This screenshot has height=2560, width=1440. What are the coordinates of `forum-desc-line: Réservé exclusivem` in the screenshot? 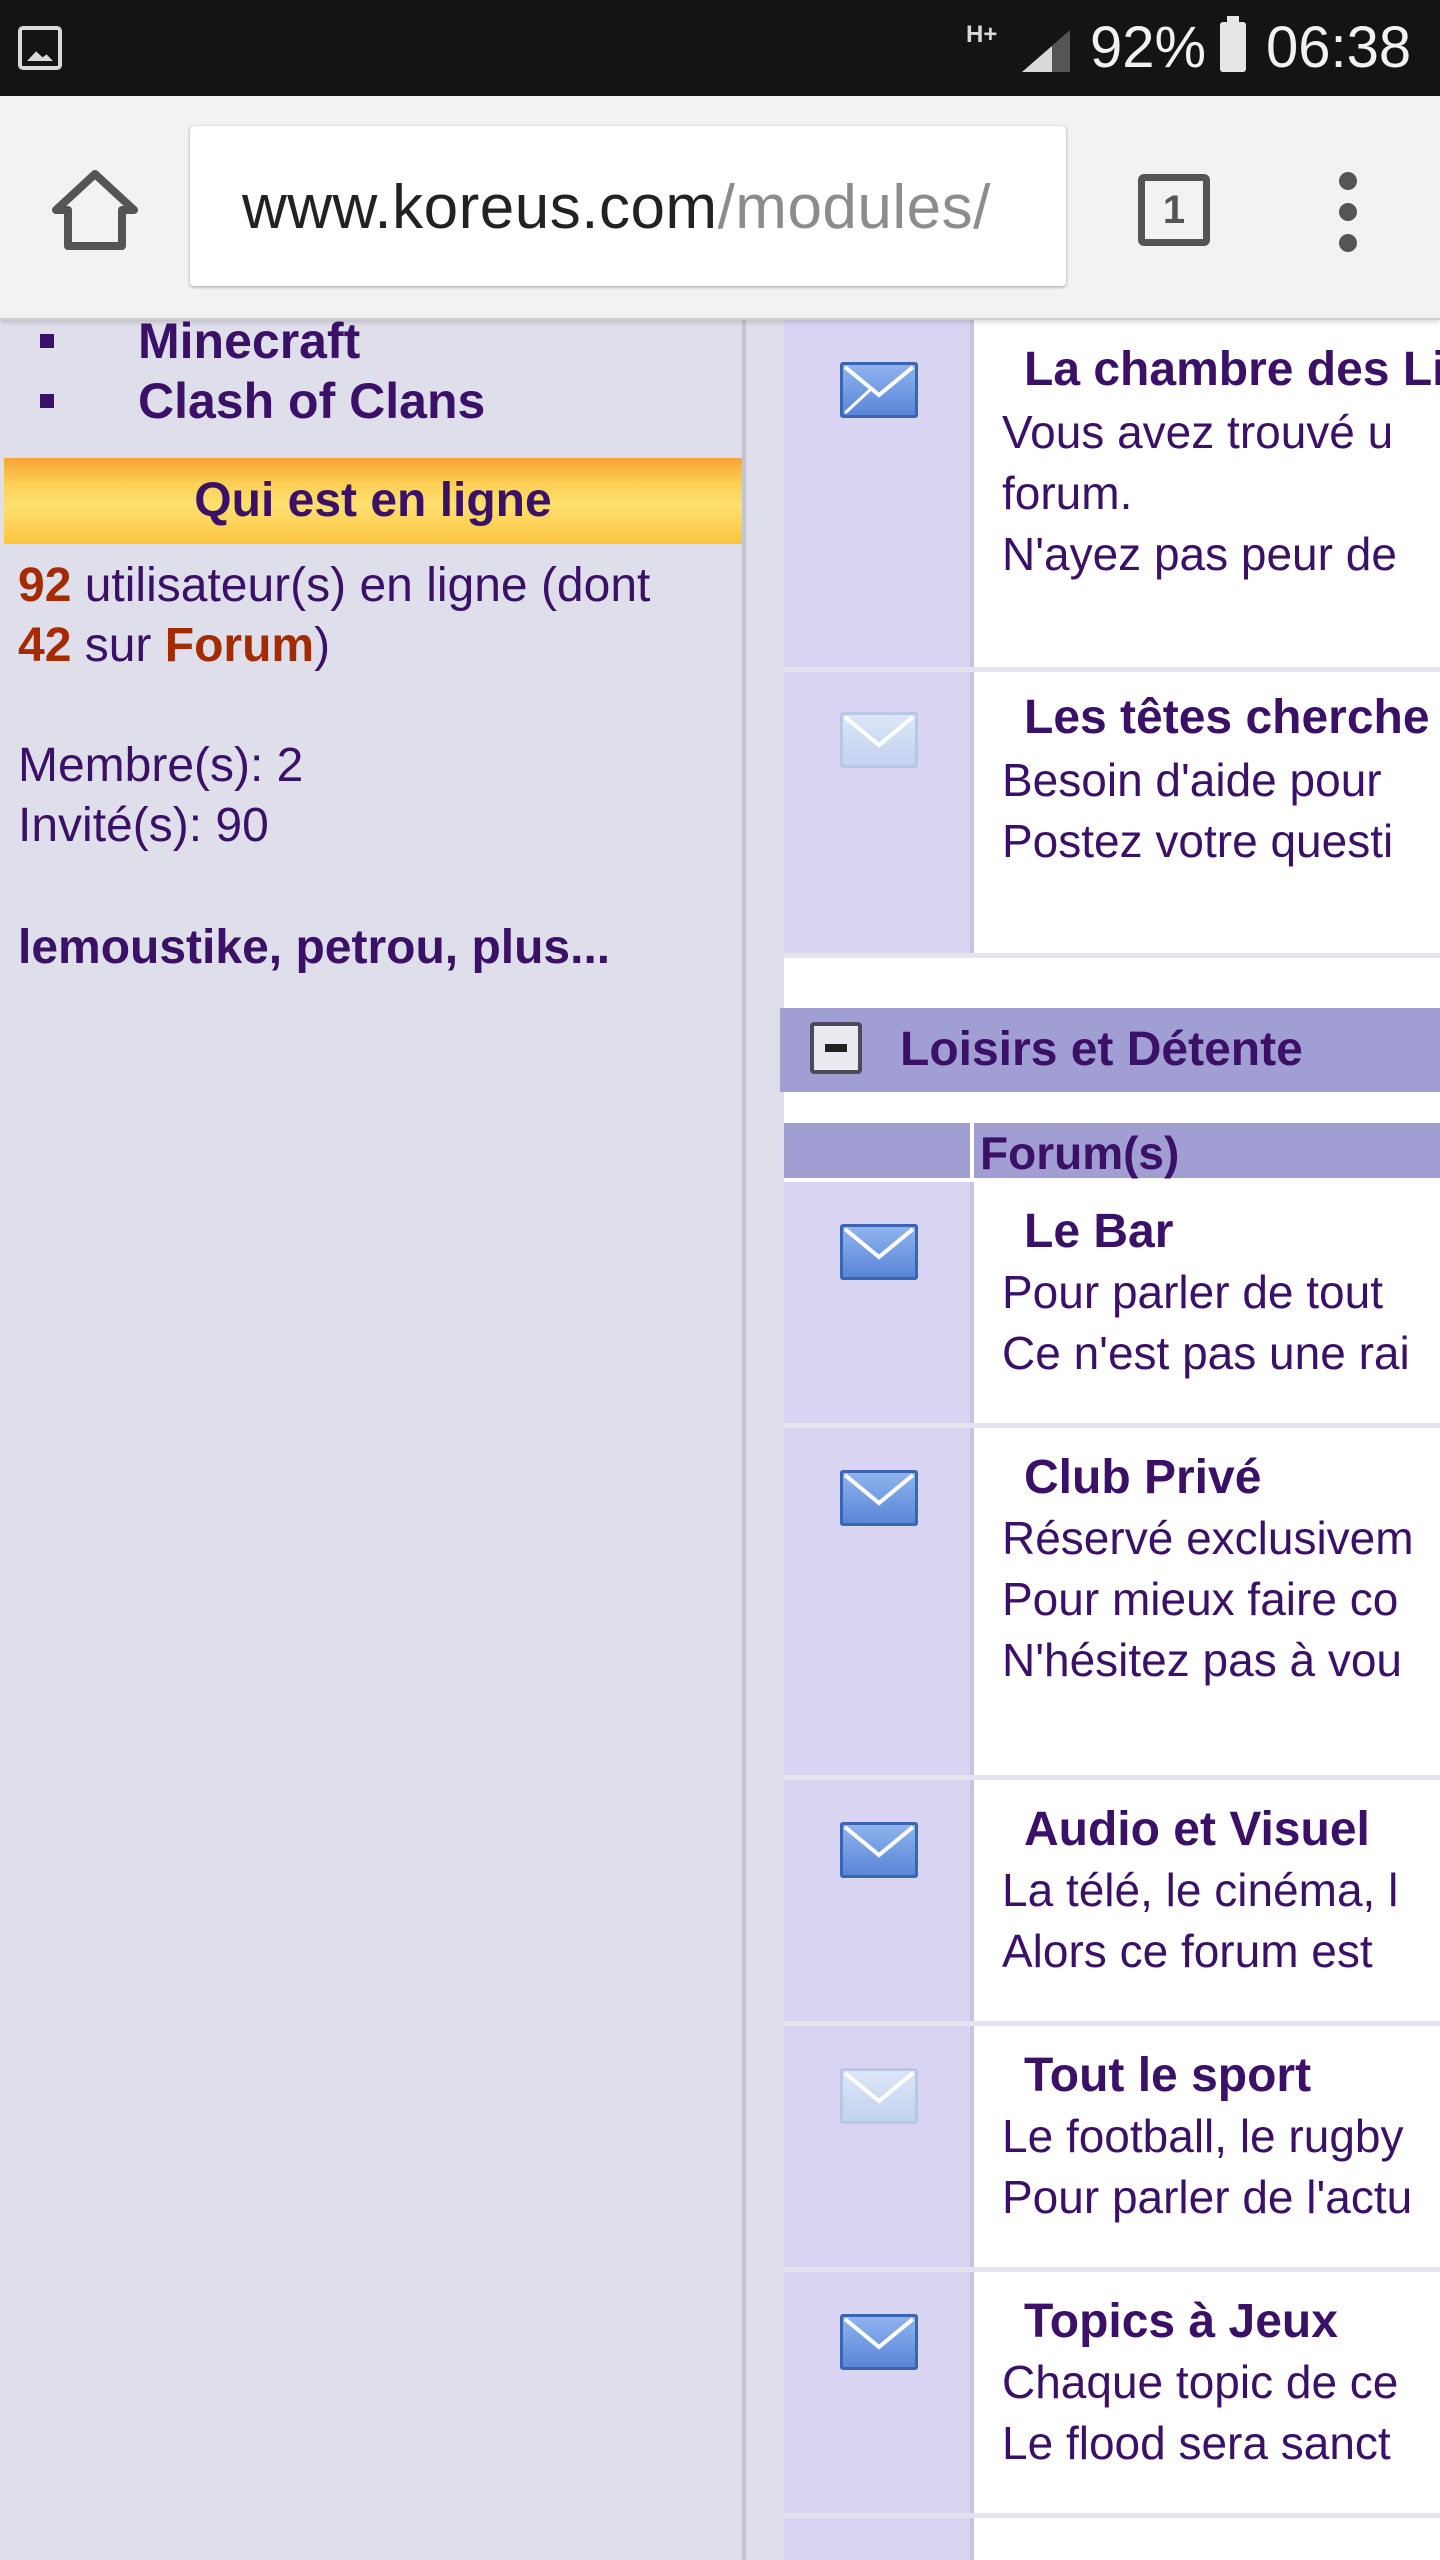 It's located at (1208, 1538).